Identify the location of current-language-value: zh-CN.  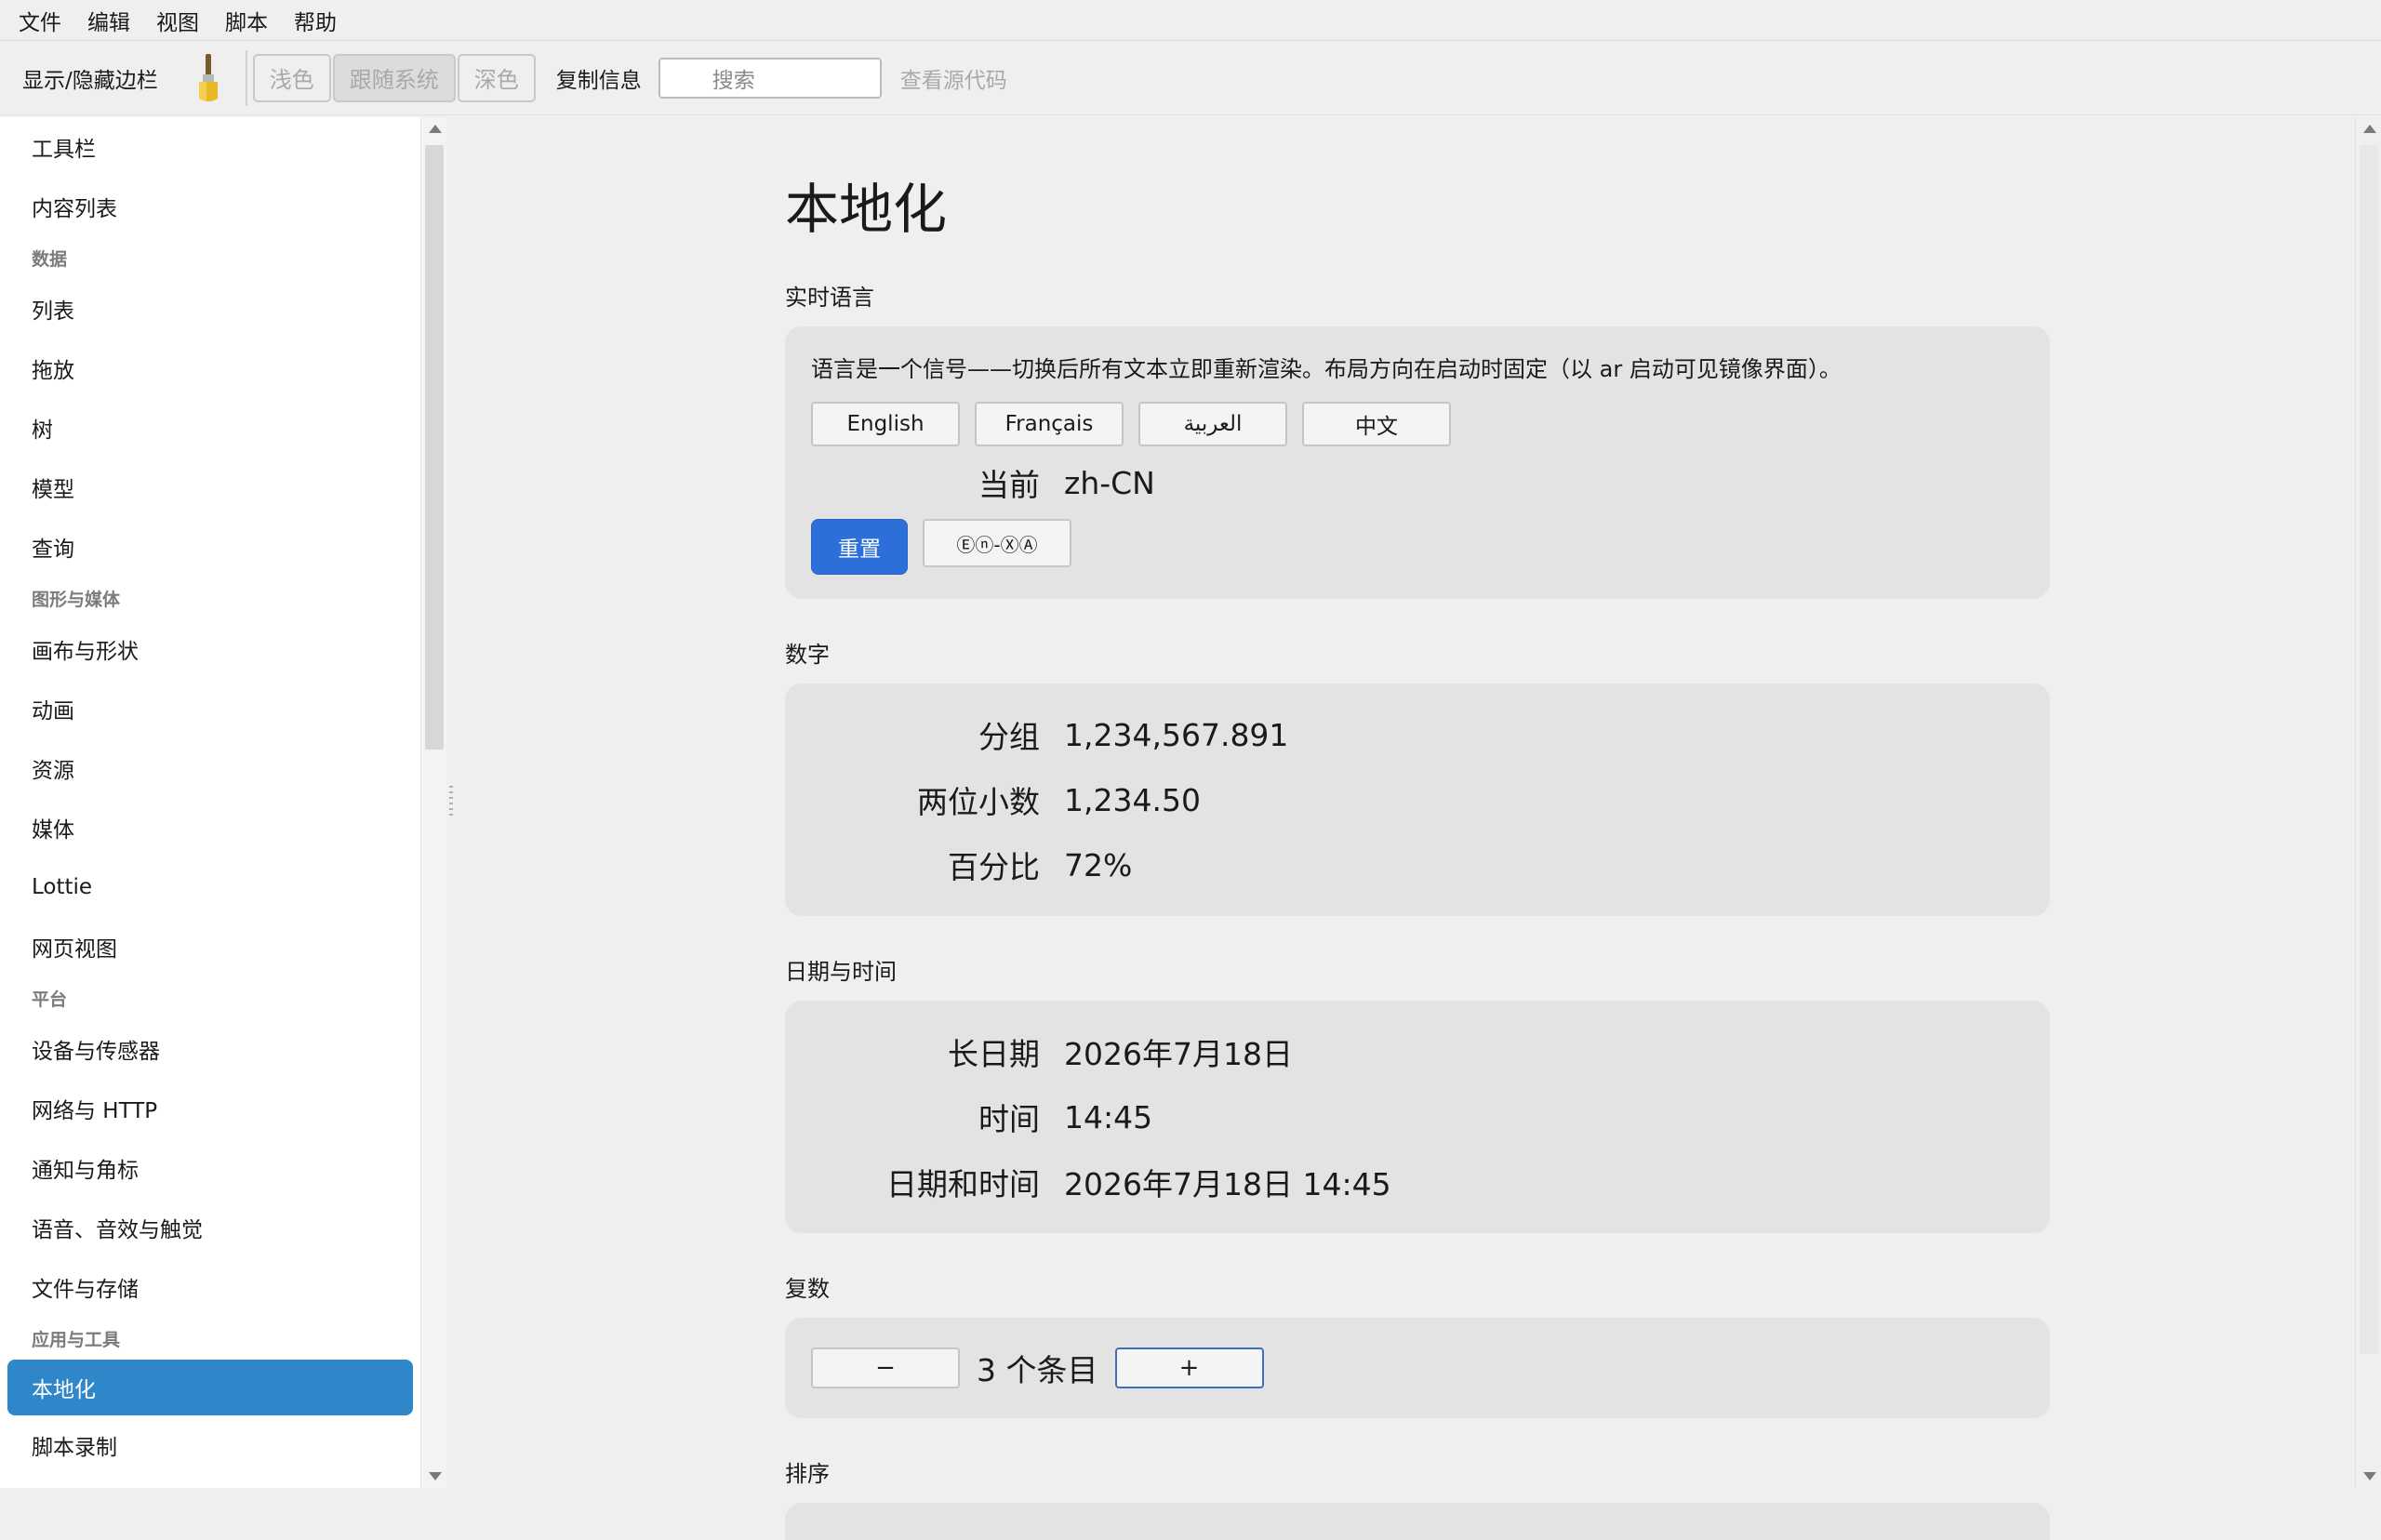
(1109, 482).